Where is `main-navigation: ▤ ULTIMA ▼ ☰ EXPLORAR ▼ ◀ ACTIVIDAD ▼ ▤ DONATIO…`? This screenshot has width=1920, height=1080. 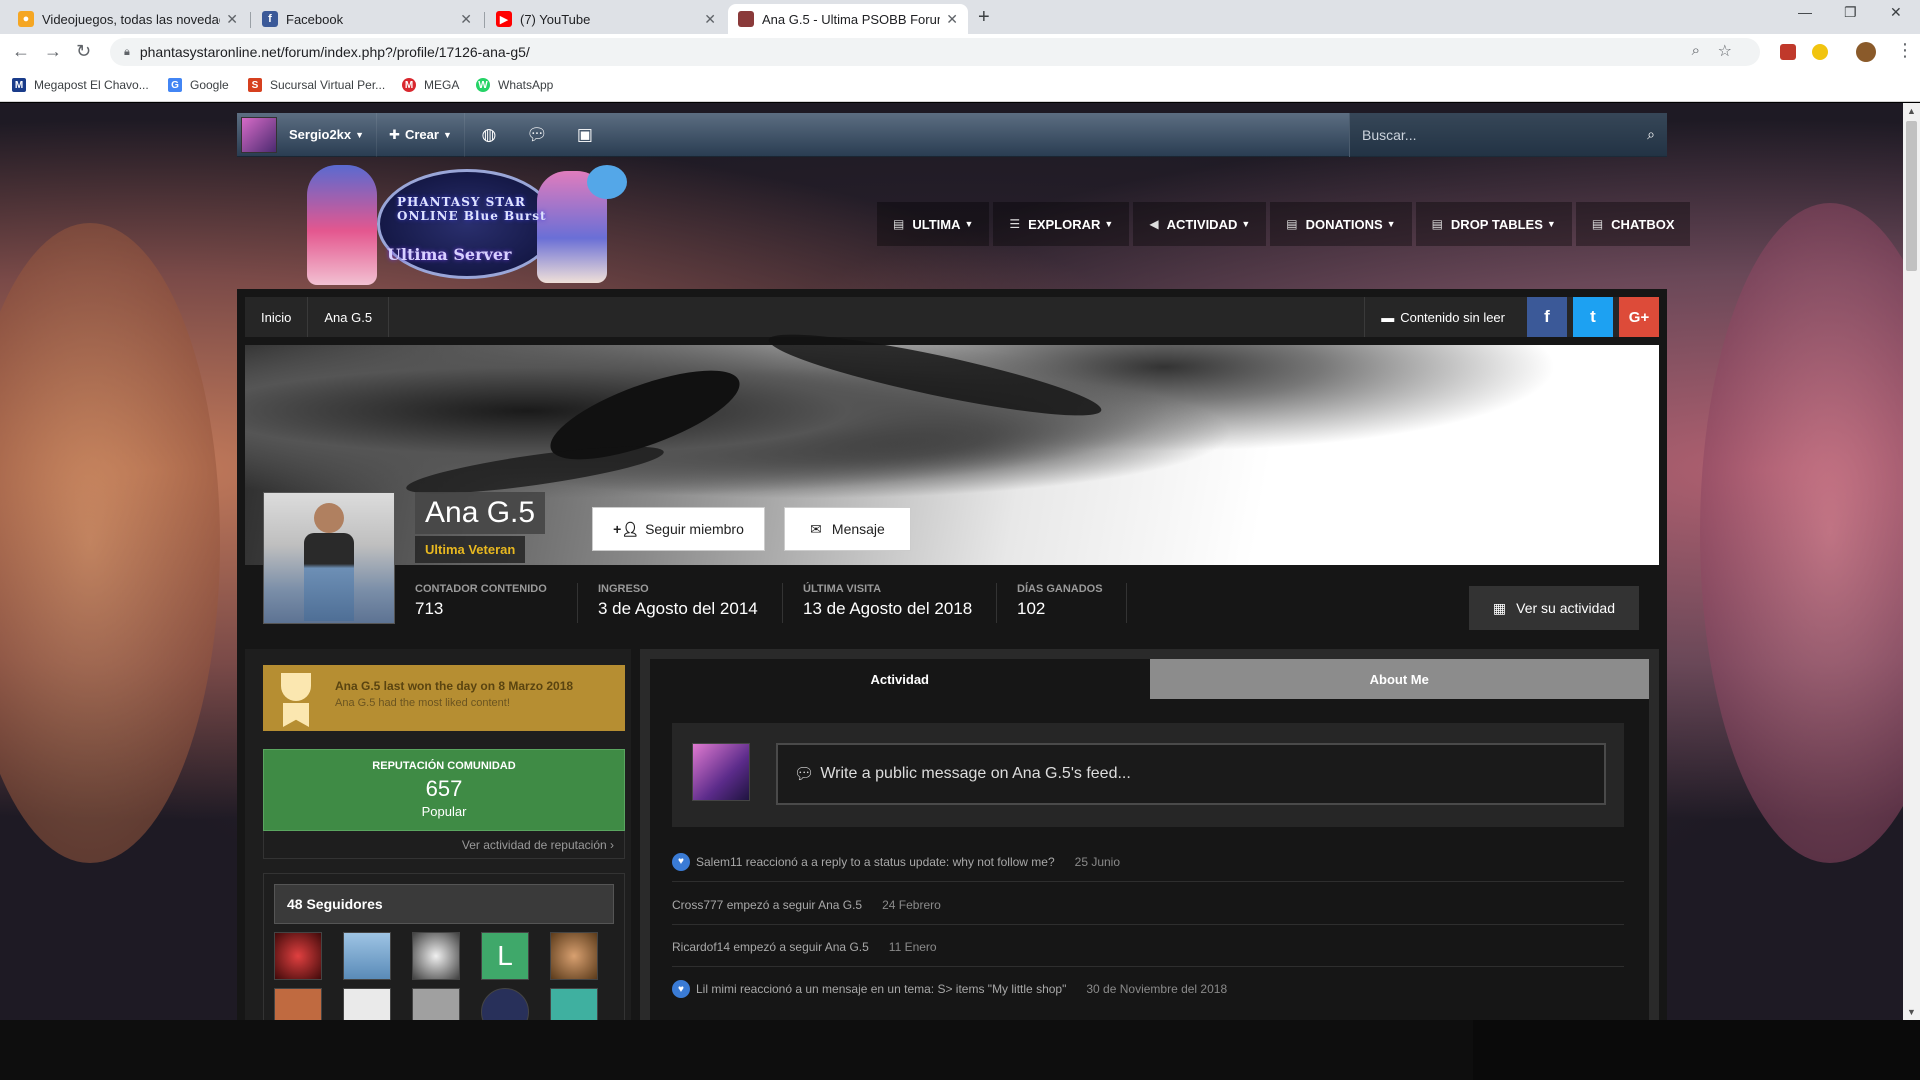
main-navigation: ▤ ULTIMA ▼ ☰ EXPLORAR ▼ ◀ ACTIVIDAD ▼ ▤ DONATIO… is located at coordinates (1282, 224).